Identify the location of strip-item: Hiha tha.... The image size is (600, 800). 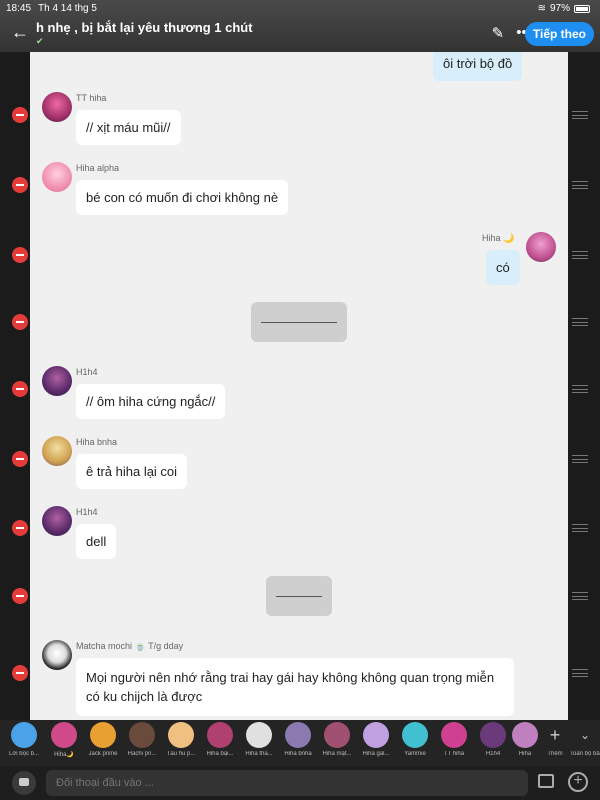
(259, 739).